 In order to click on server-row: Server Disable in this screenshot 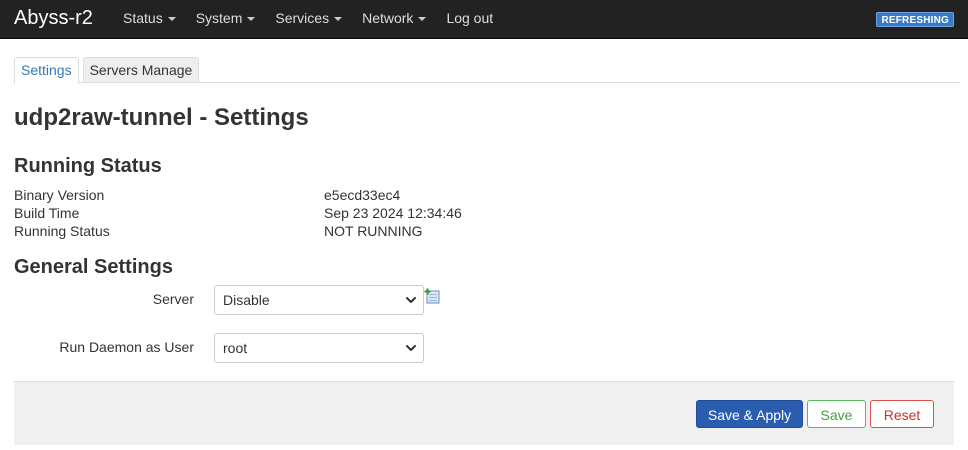, I will do `click(484, 300)`.